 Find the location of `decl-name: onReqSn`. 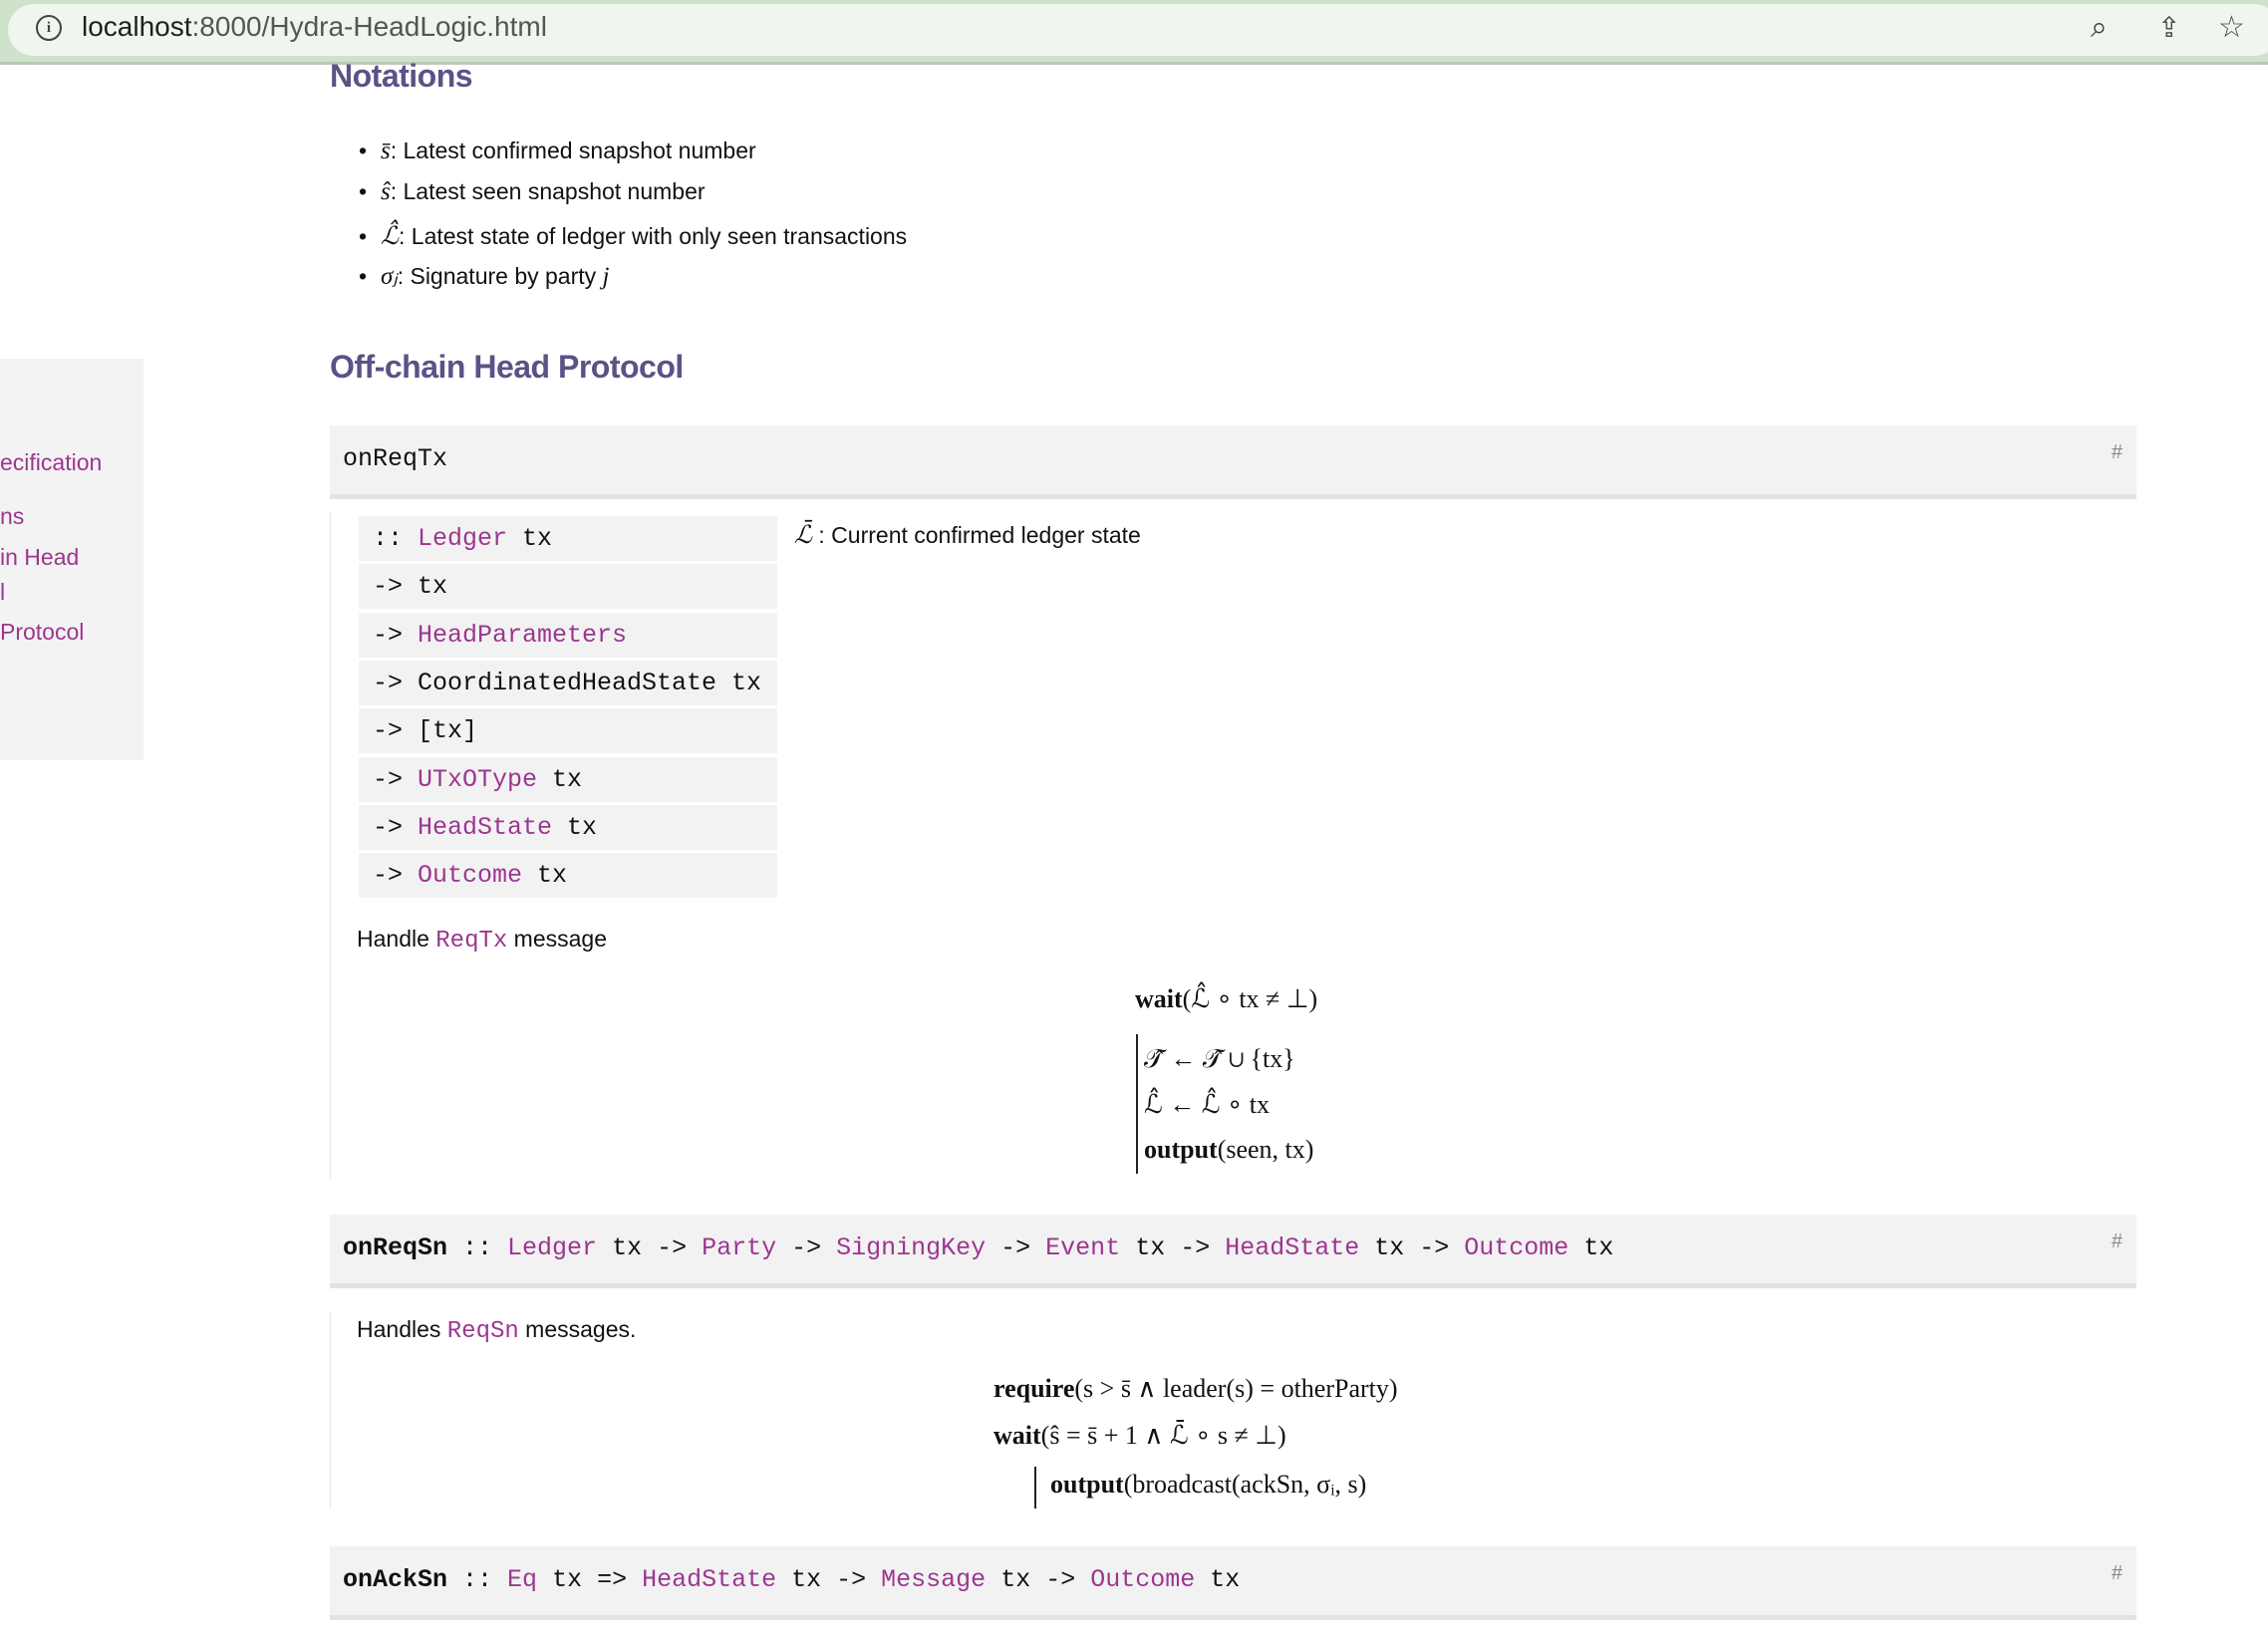

decl-name: onReqSn is located at coordinates (396, 1247).